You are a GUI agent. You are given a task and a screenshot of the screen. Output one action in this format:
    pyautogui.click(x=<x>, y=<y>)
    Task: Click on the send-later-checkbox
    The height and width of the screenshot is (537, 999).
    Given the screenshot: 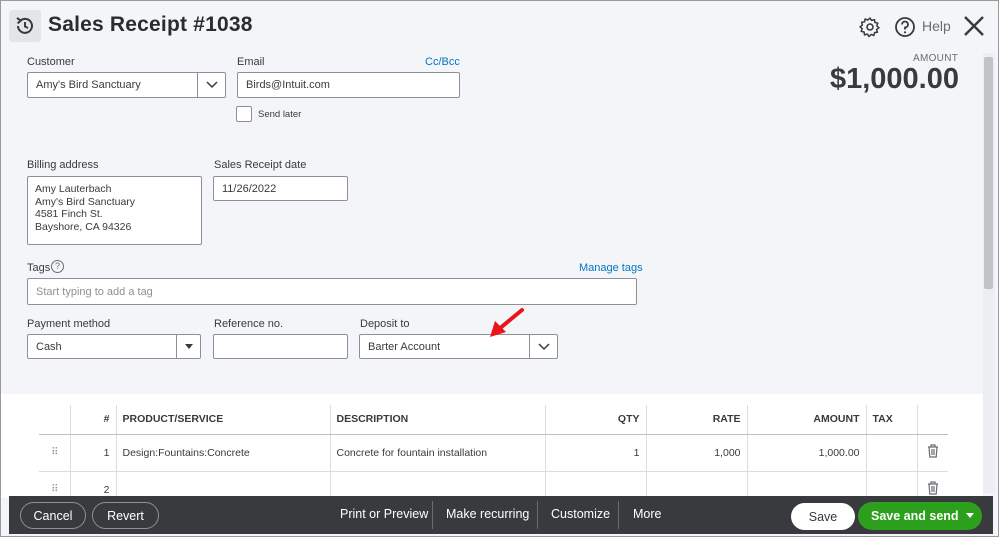 What is the action you would take?
    pyautogui.click(x=244, y=114)
    